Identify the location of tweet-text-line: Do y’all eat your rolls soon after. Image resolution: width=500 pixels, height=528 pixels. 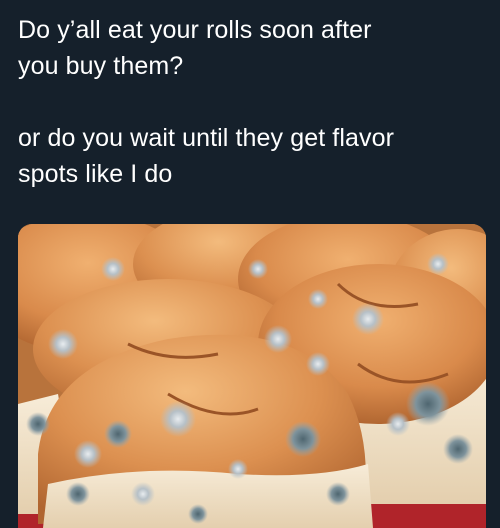
(195, 30).